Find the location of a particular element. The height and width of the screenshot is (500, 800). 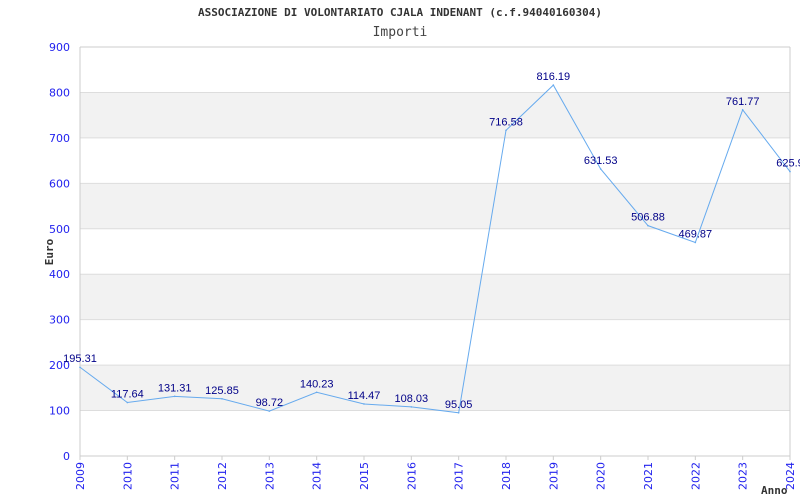

data-label: 625.9 is located at coordinates (788, 164).